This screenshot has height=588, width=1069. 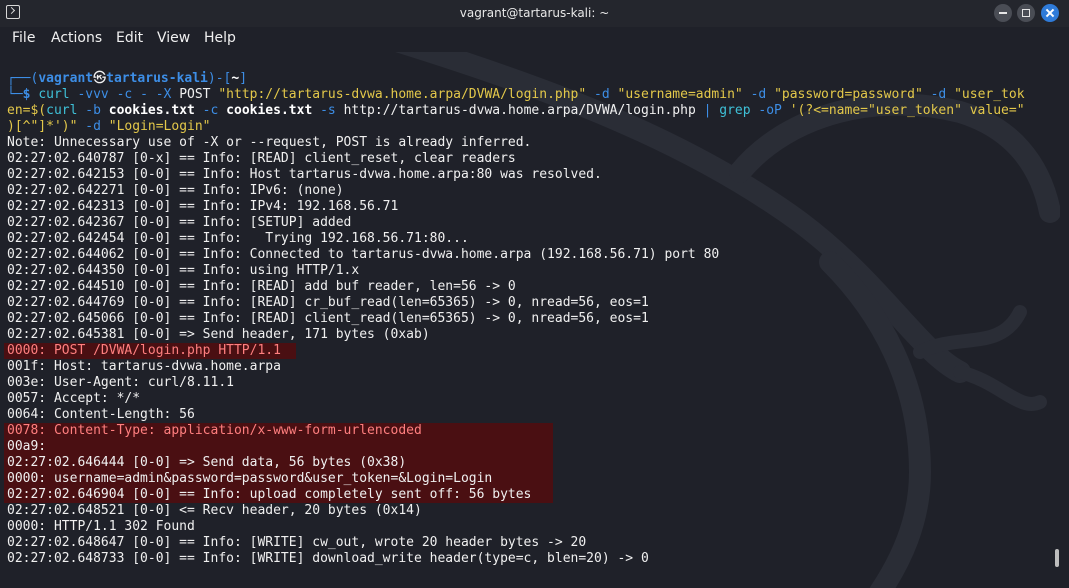 What do you see at coordinates (173, 38) in the screenshot?
I see `menu-view: View` at bounding box center [173, 38].